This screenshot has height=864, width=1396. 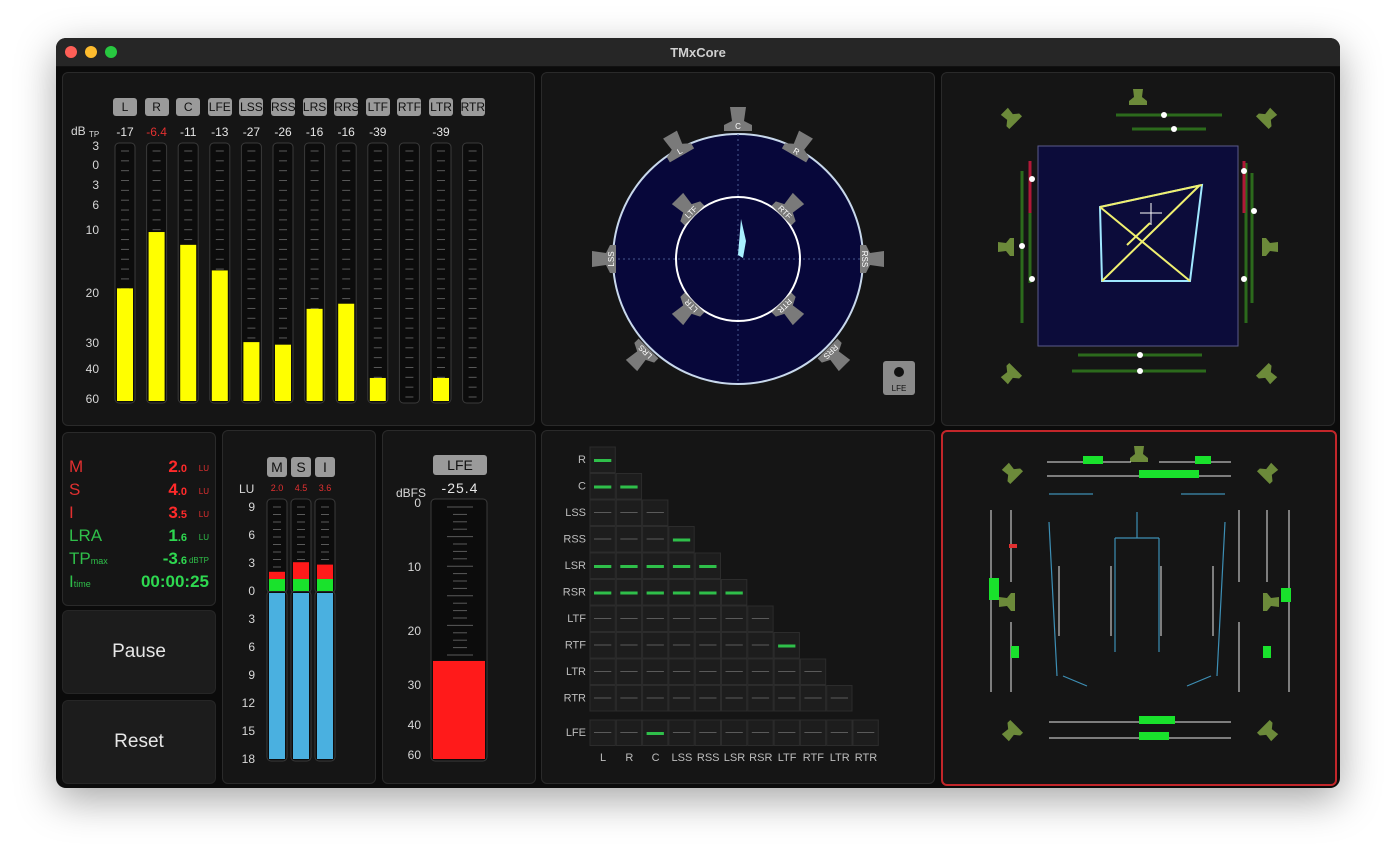 What do you see at coordinates (95, 205) in the screenshot?
I see `scale-label: 6` at bounding box center [95, 205].